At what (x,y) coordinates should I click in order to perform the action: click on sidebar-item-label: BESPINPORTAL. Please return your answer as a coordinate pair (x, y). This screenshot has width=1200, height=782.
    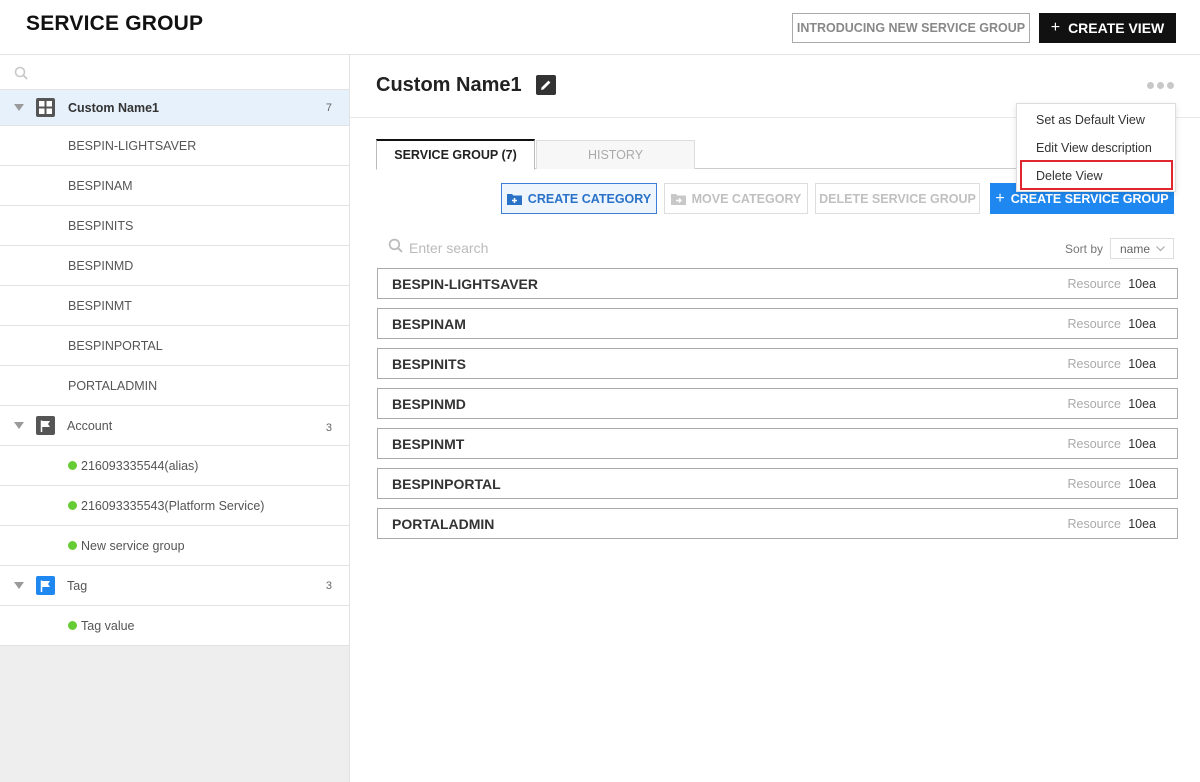
    Looking at the image, I should click on (115, 345).